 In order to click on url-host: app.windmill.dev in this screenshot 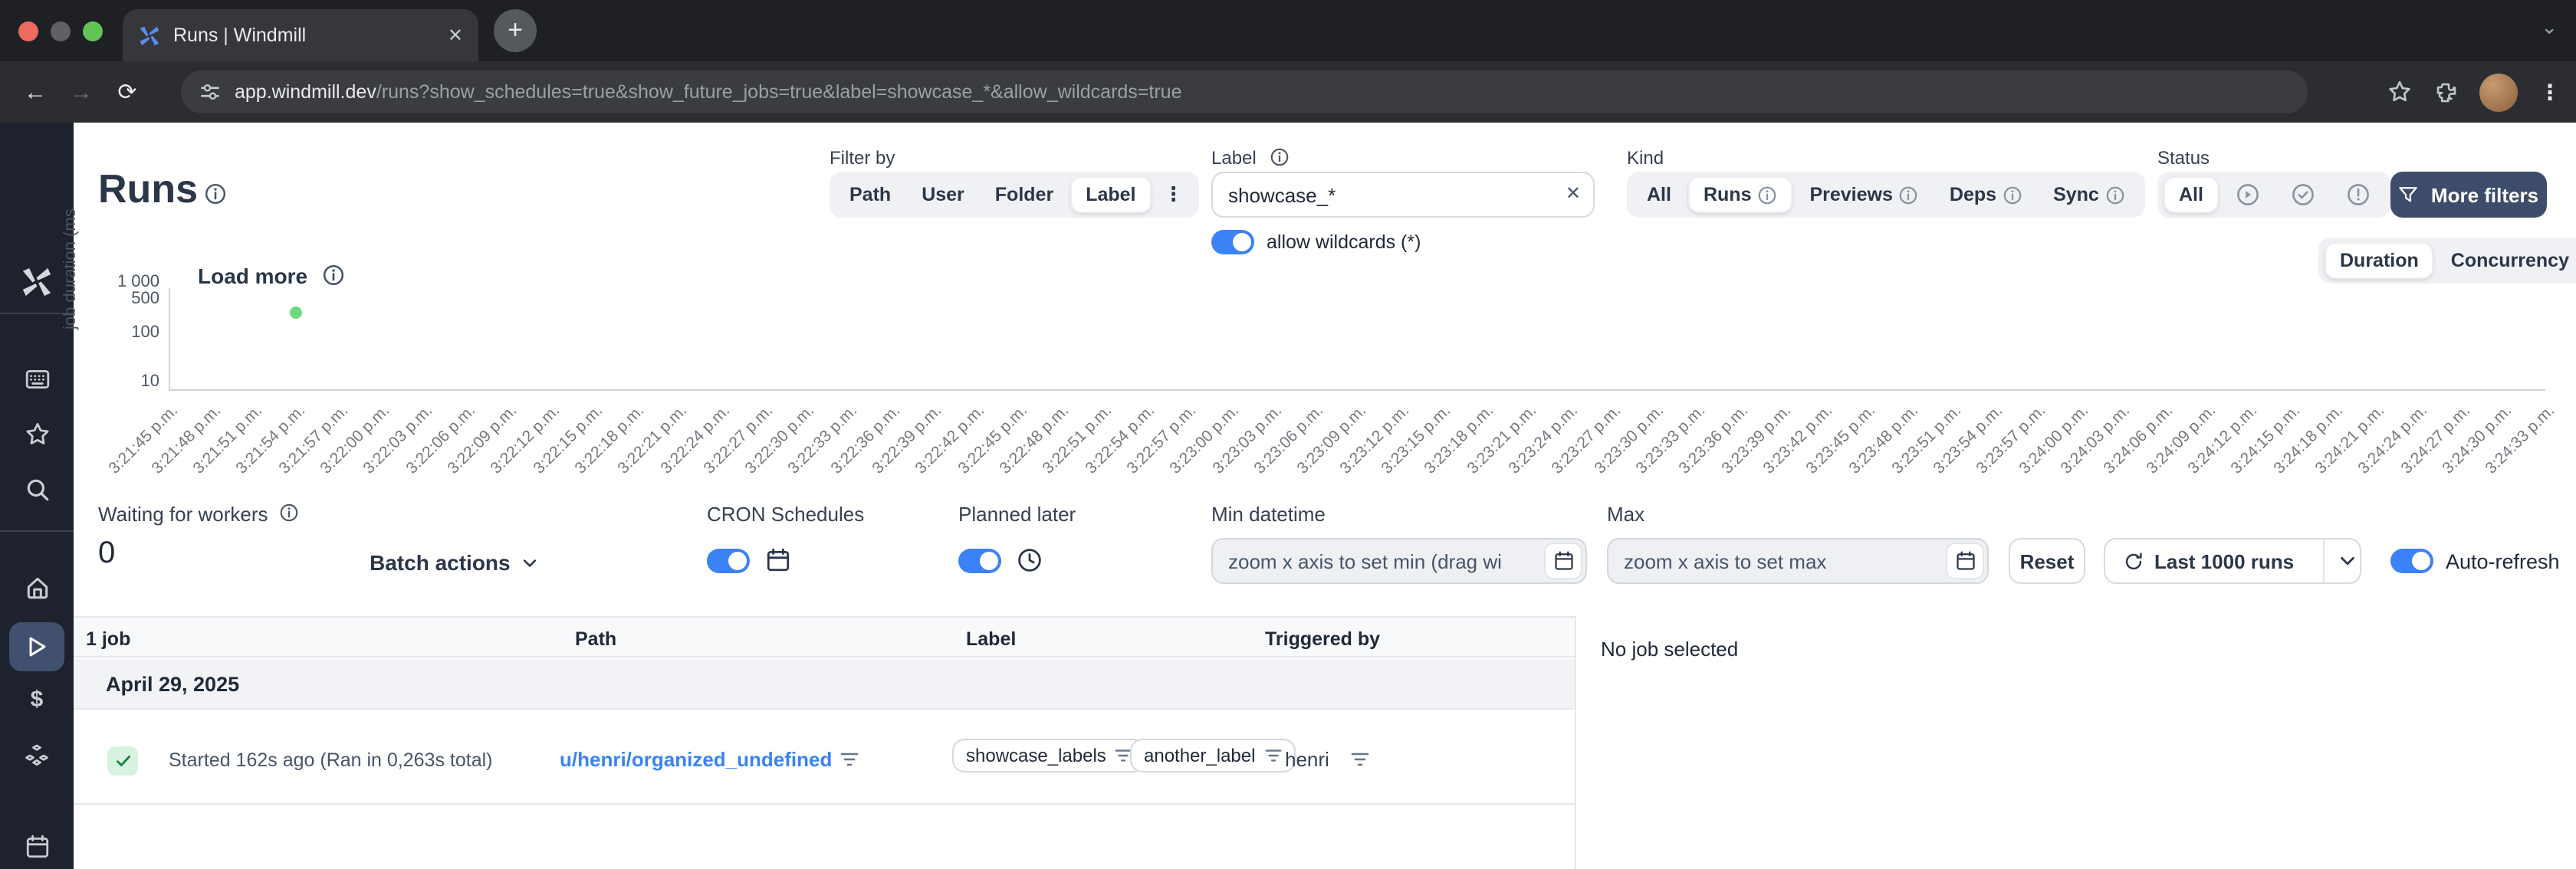, I will do `click(306, 92)`.